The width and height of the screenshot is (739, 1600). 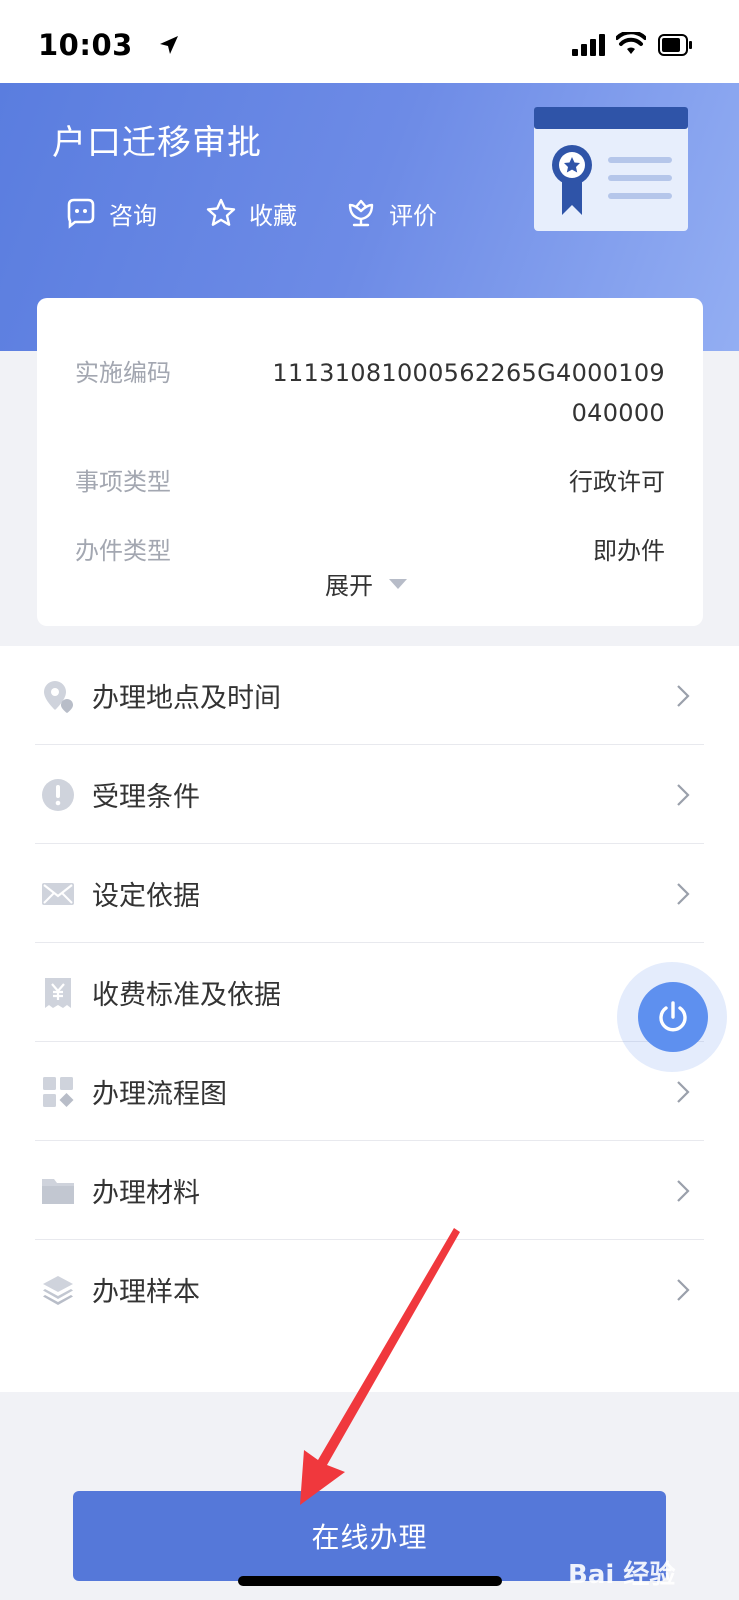 I want to click on expand-toggle: 展开, so click(x=366, y=583).